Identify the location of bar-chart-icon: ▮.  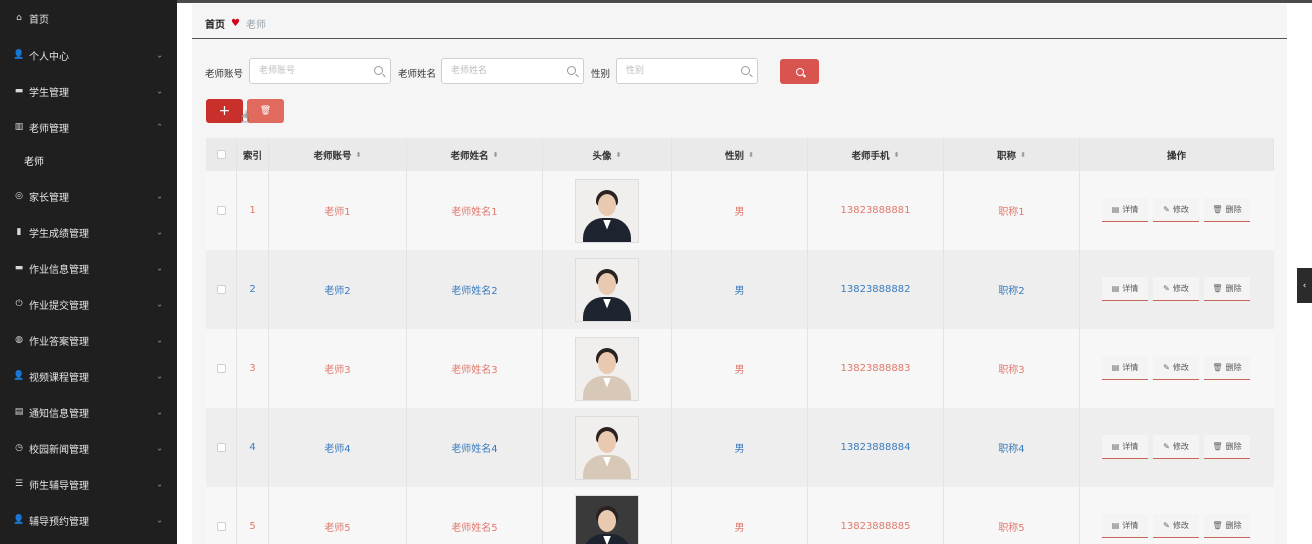
(19, 232).